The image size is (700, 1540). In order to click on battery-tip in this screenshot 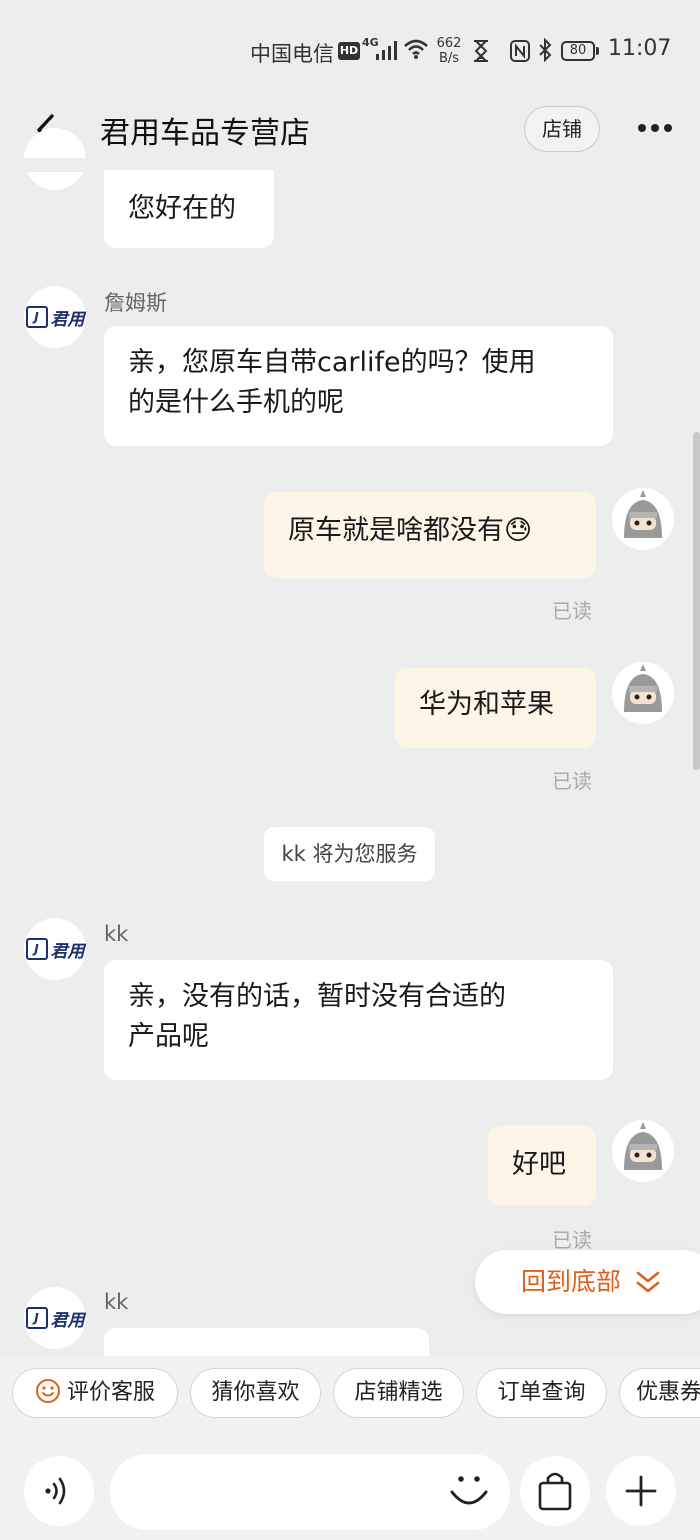, I will do `click(597, 51)`.